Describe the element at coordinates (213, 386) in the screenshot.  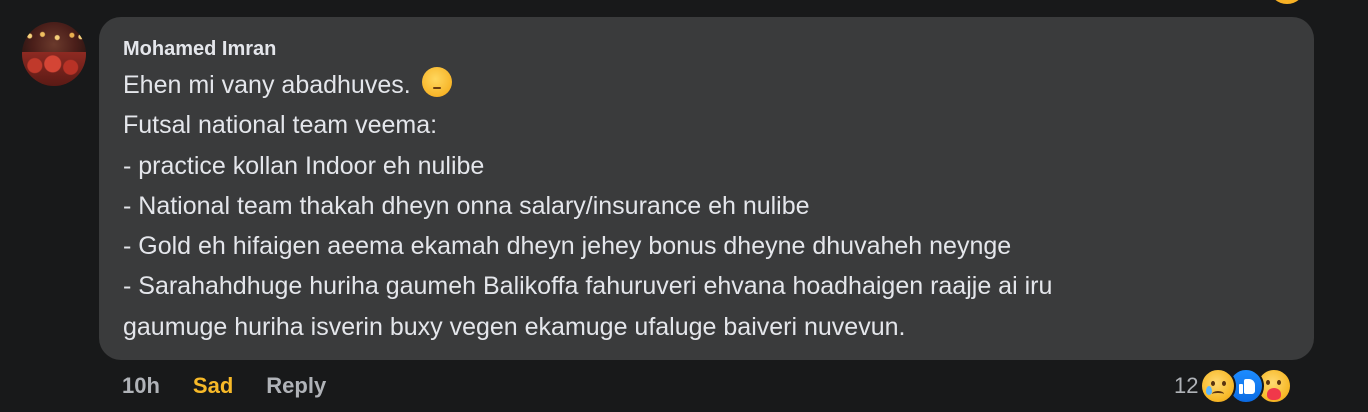
I see `reaction-sad-button: Sad` at that location.